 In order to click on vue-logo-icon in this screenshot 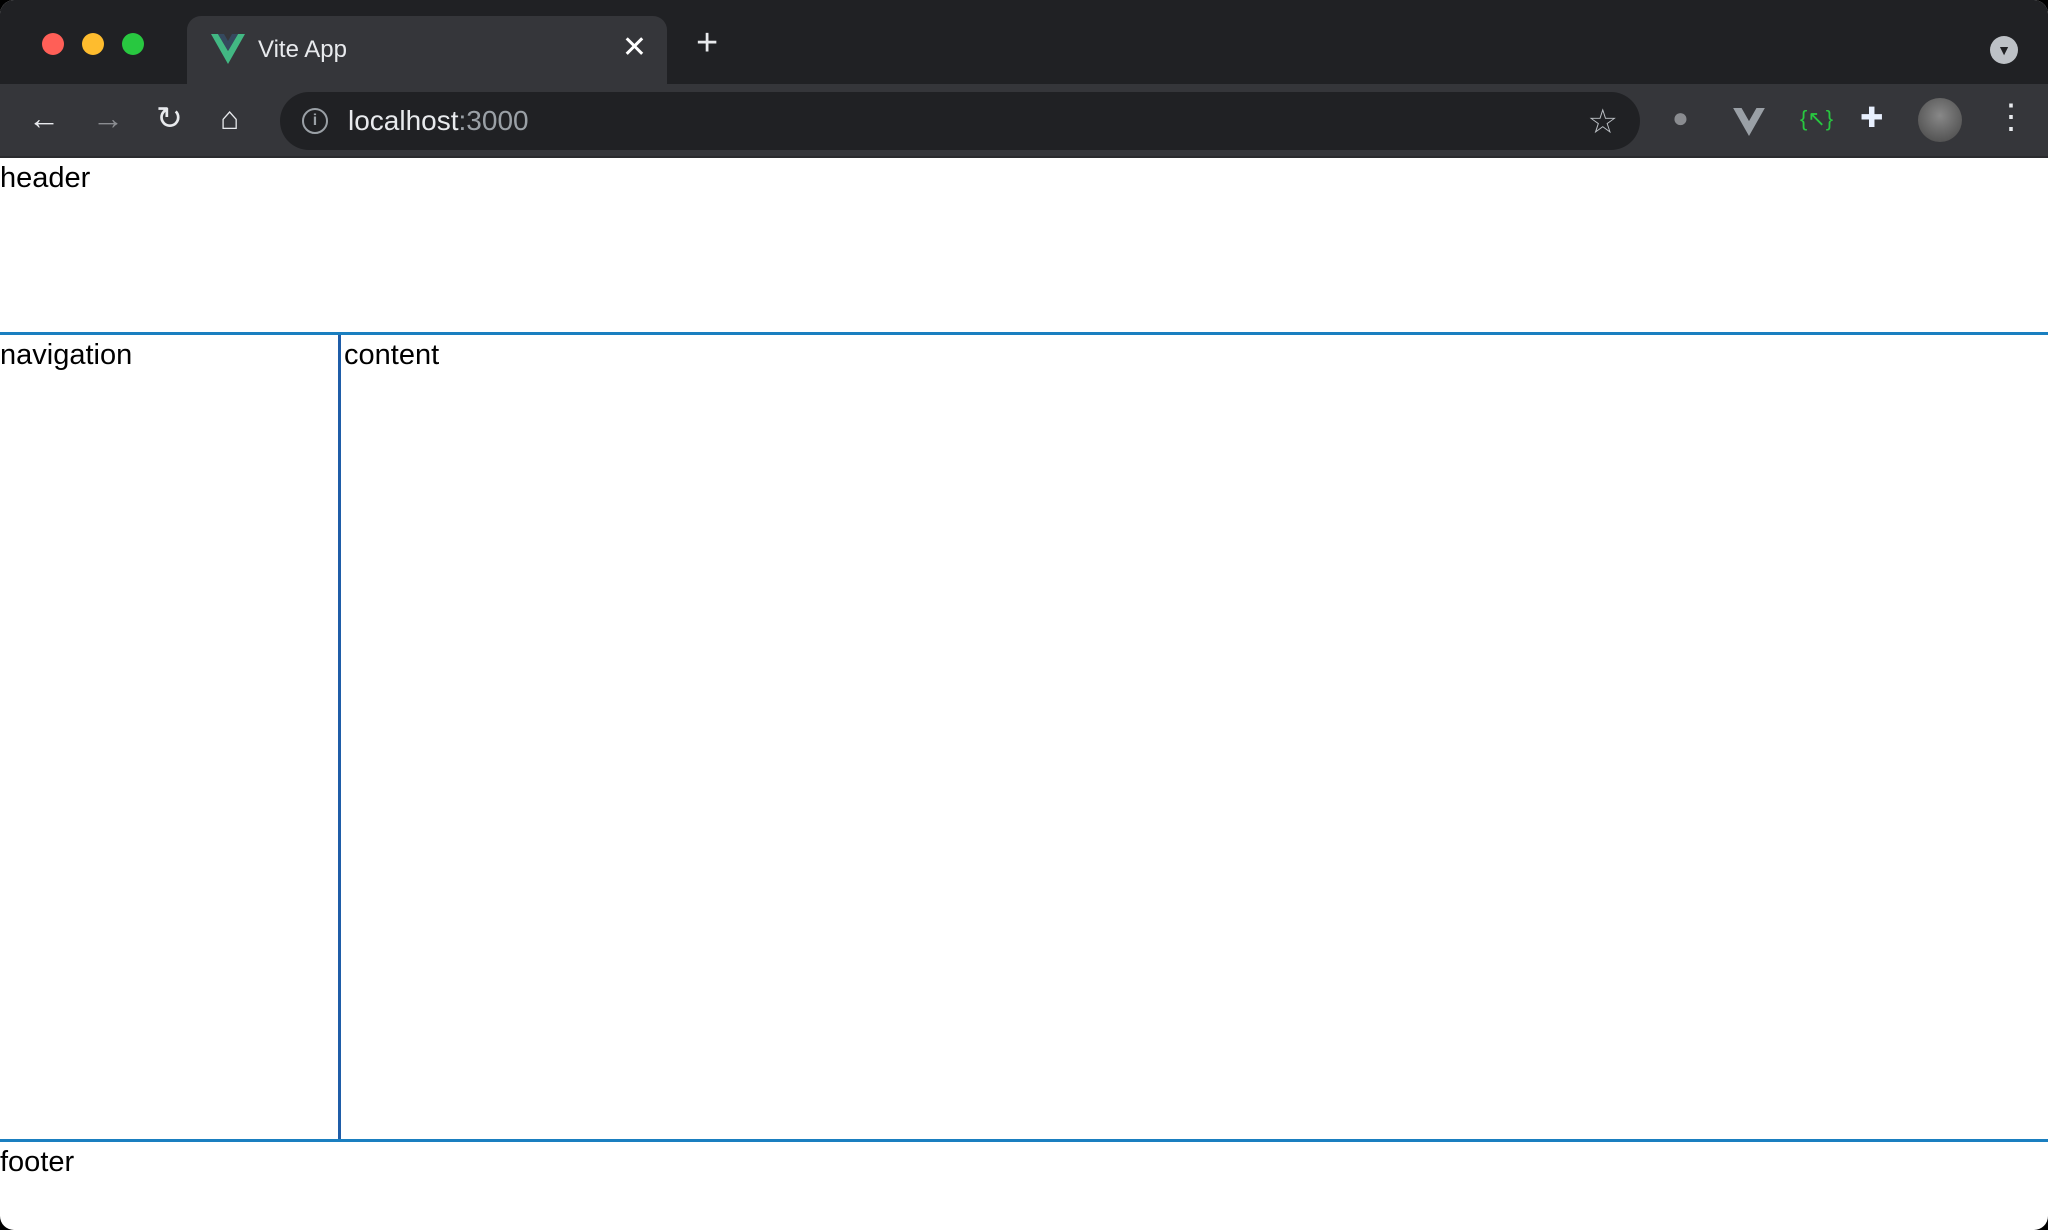, I will do `click(228, 49)`.